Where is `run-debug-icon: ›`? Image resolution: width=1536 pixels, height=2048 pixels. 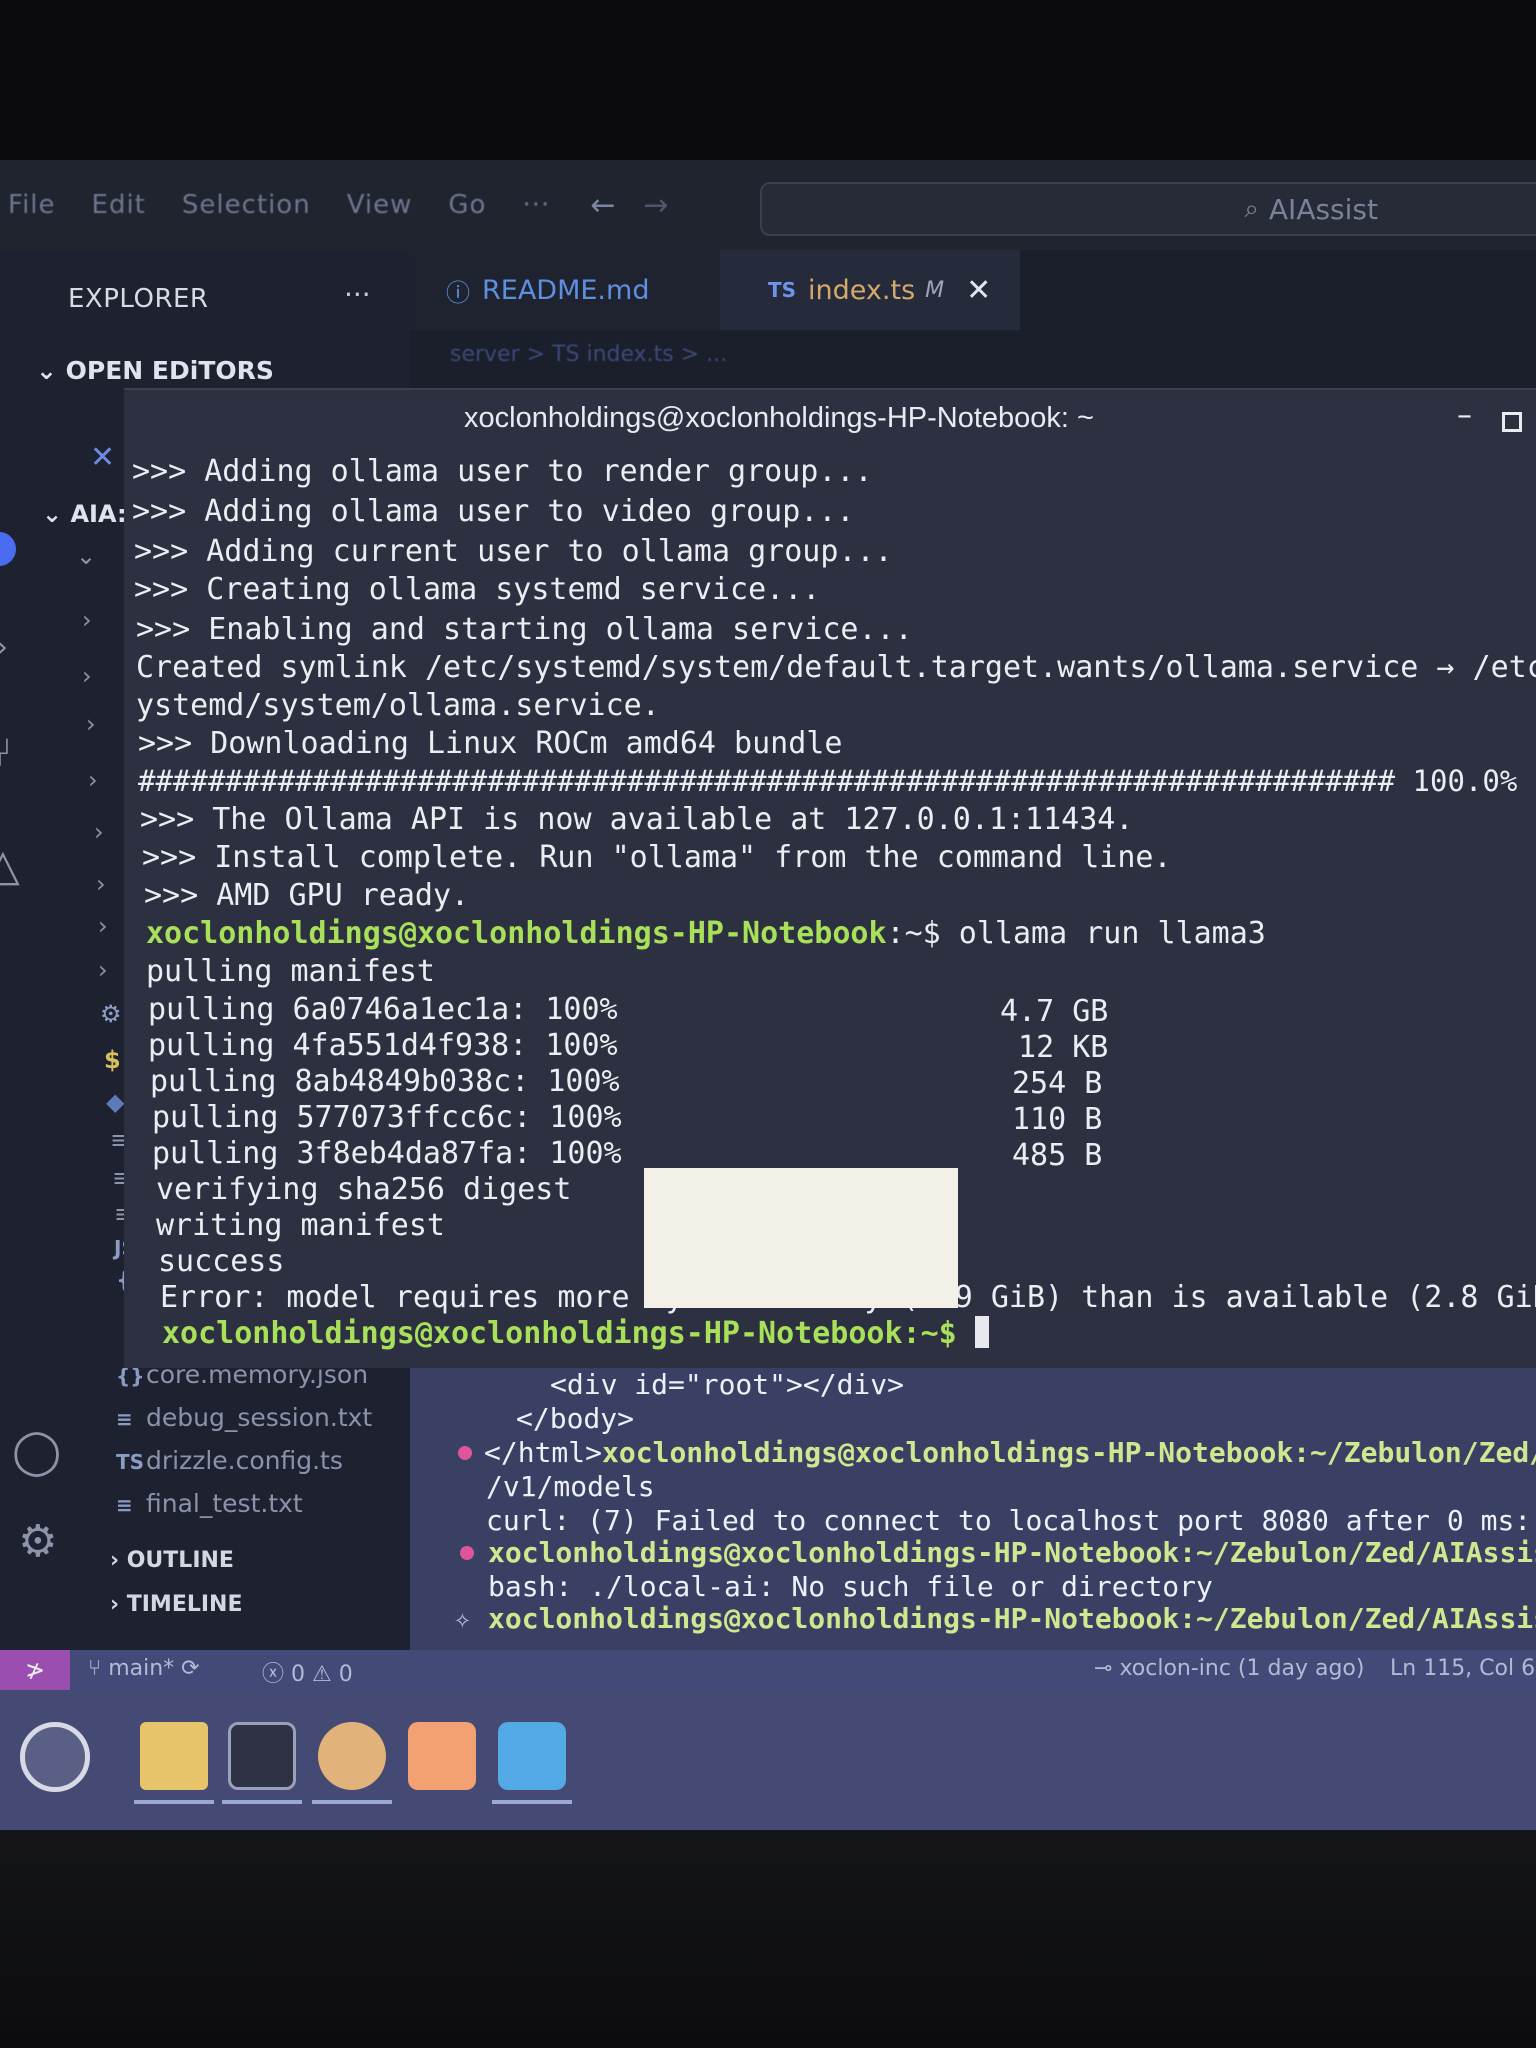 run-debug-icon: › is located at coordinates (4, 647).